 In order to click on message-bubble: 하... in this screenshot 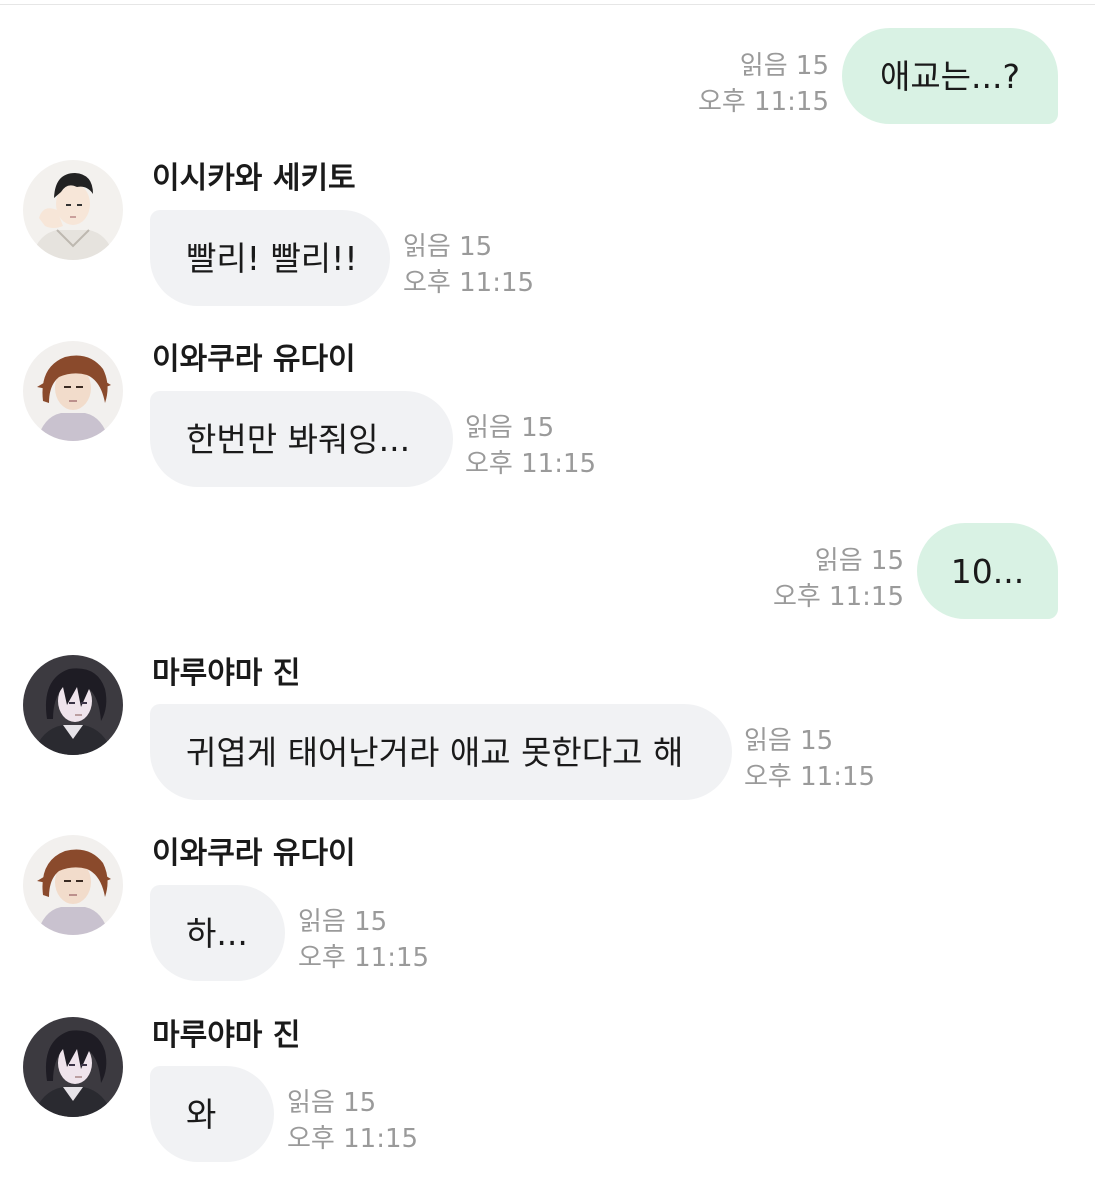, I will do `click(217, 933)`.